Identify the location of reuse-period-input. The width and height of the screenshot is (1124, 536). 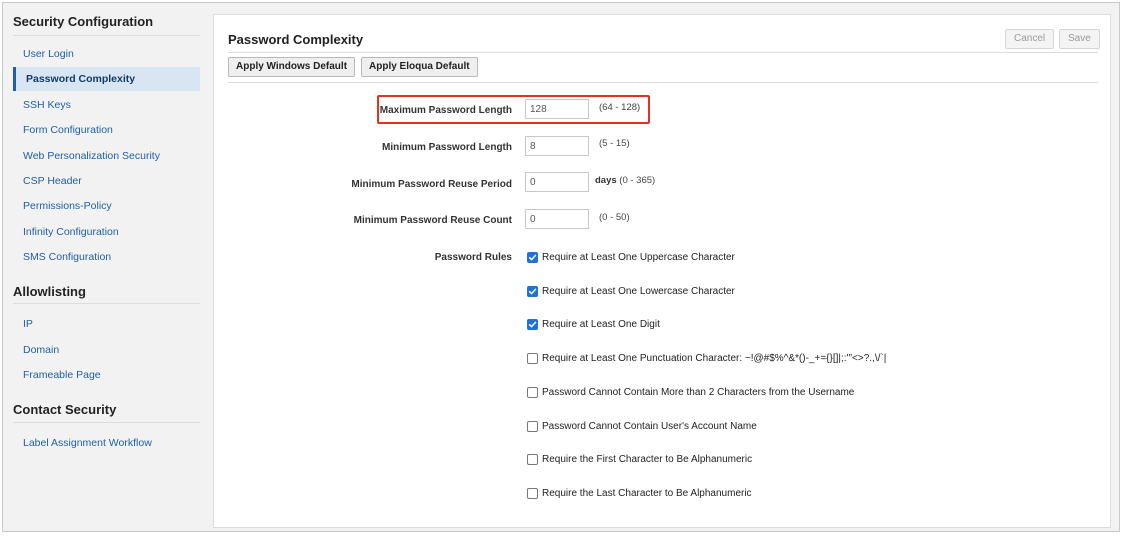
(557, 182).